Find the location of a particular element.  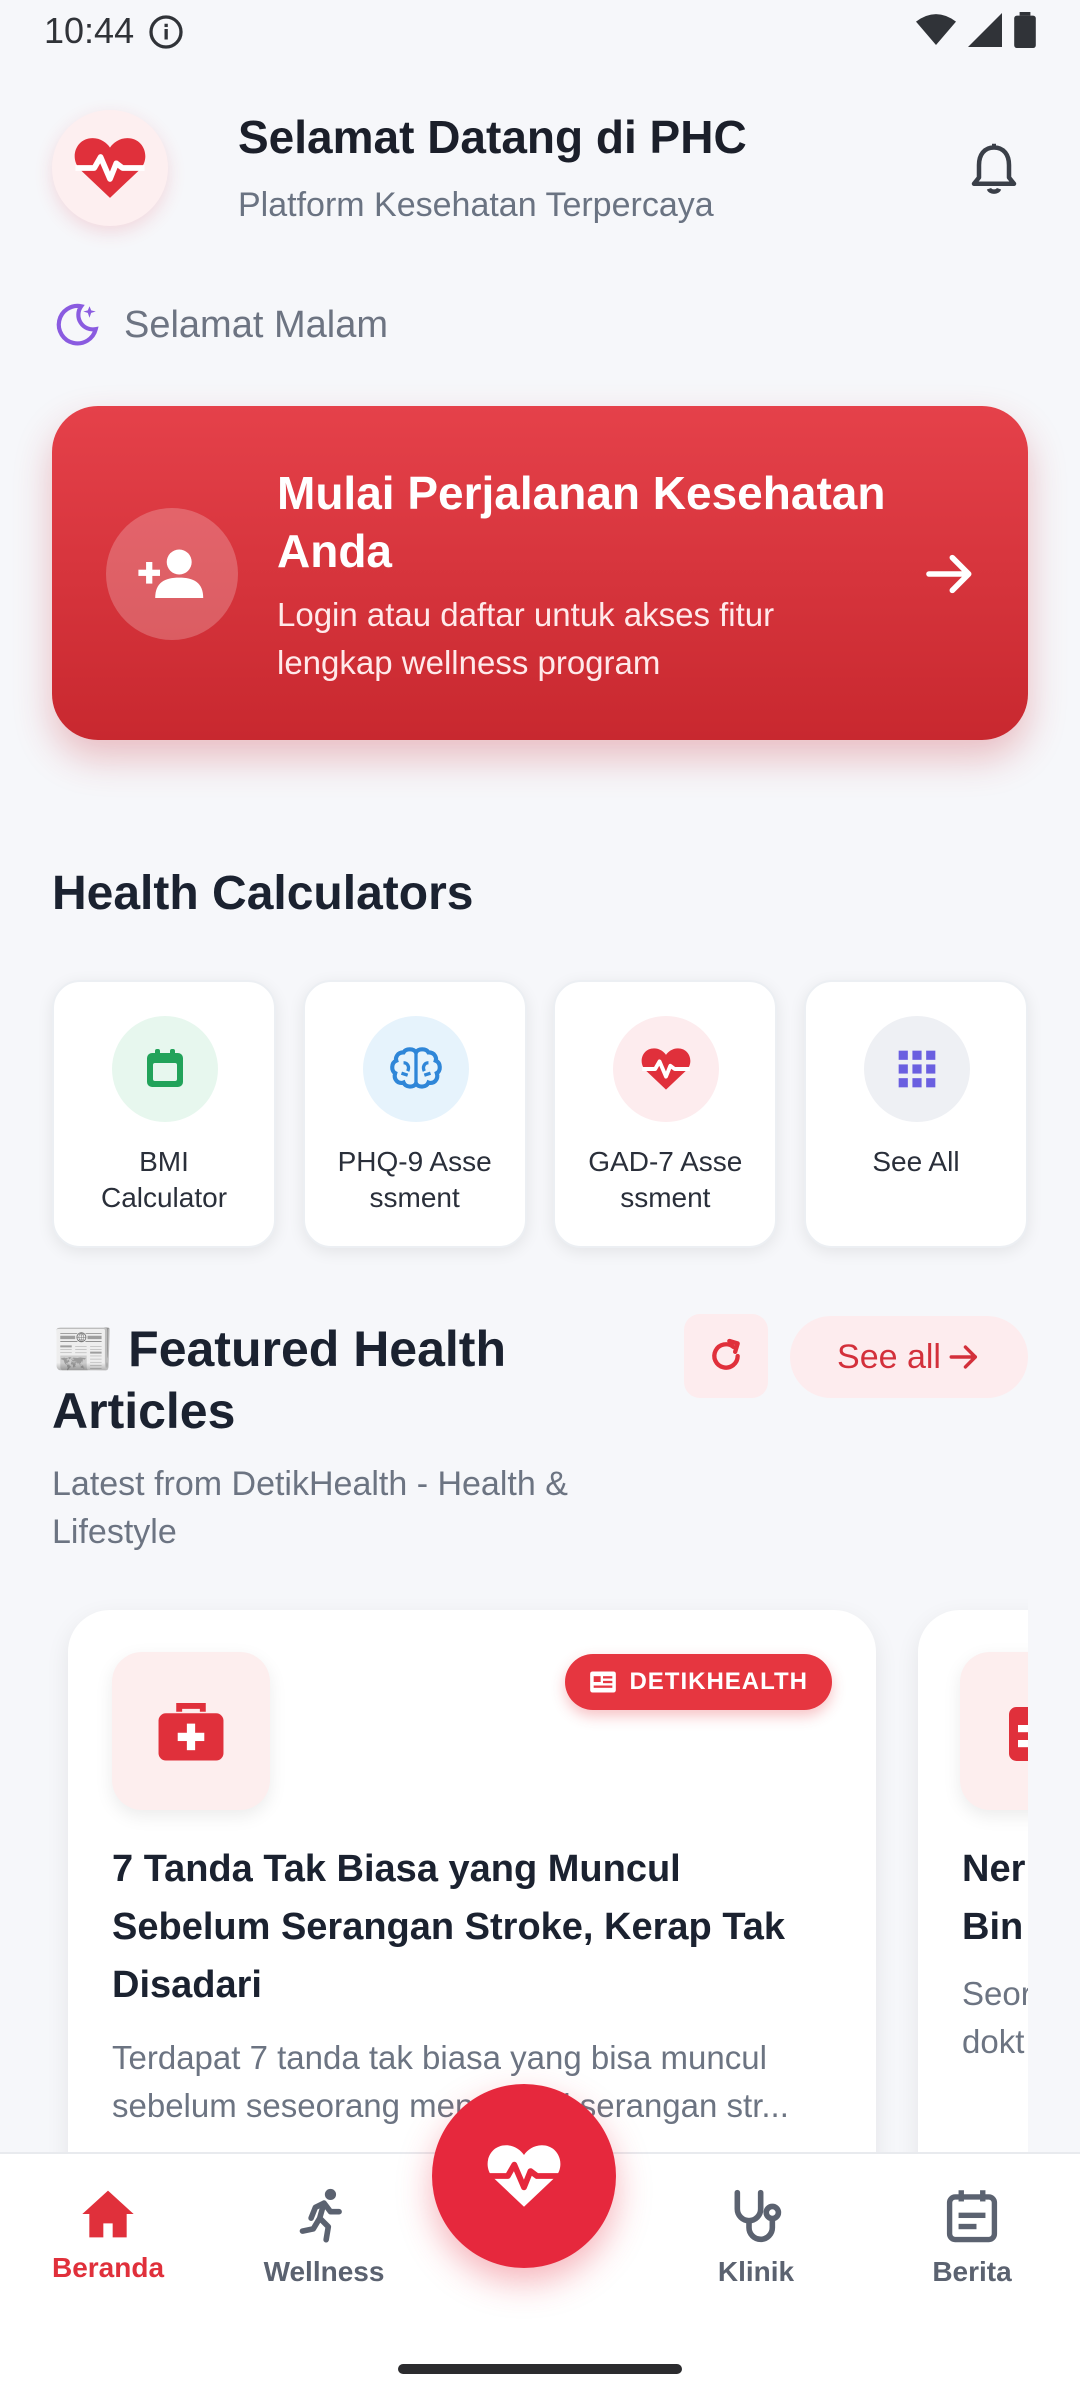

calculators-title: Health Calculators is located at coordinates (263, 893).